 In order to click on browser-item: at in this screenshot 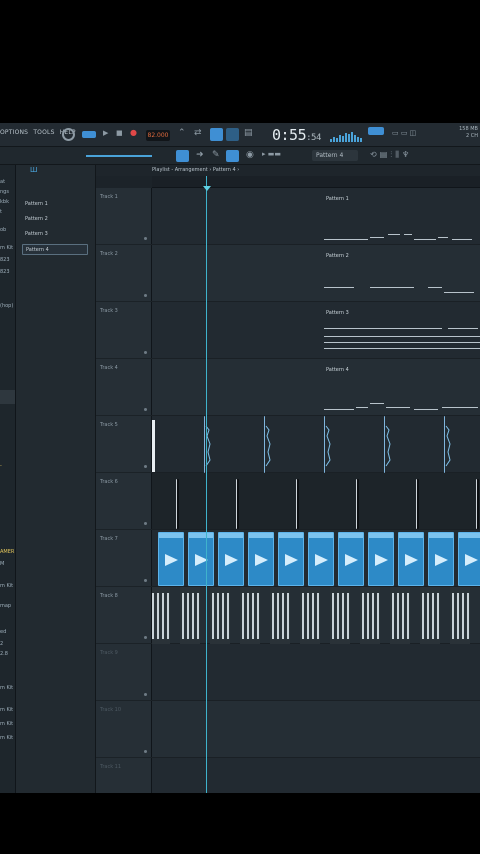, I will do `click(2, 182)`.